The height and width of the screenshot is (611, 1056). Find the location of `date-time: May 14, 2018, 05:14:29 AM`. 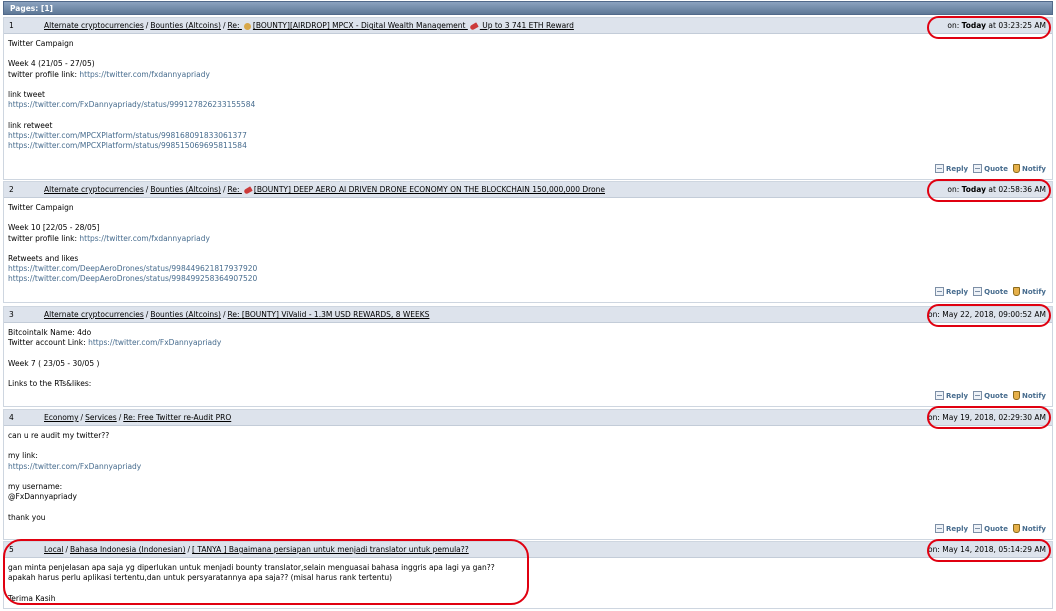

date-time: May 14, 2018, 05:14:29 AM is located at coordinates (994, 549).